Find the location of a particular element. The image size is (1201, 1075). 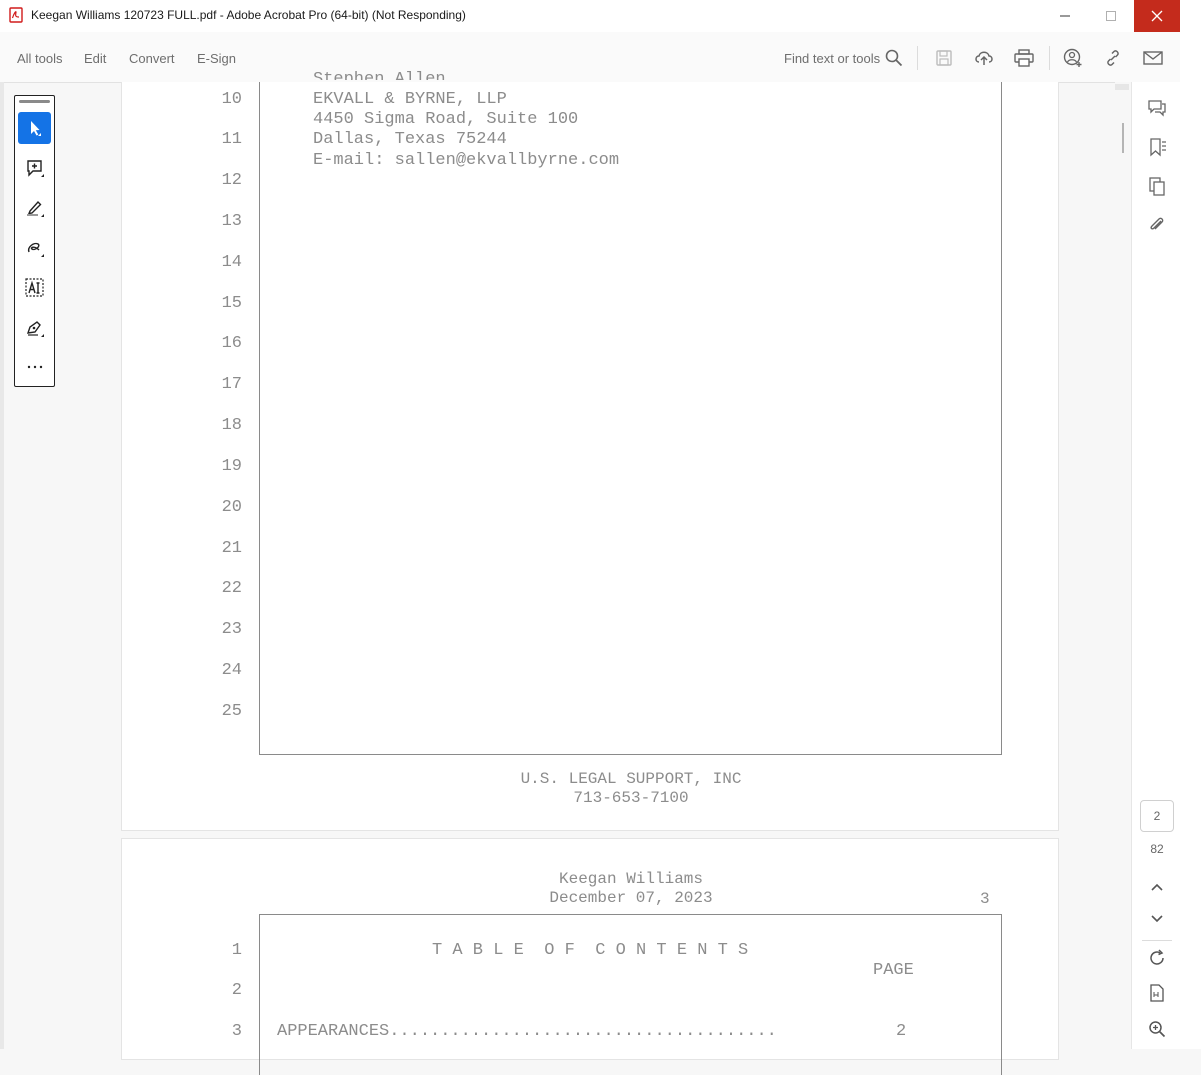

maximize-icon is located at coordinates (1111, 16).